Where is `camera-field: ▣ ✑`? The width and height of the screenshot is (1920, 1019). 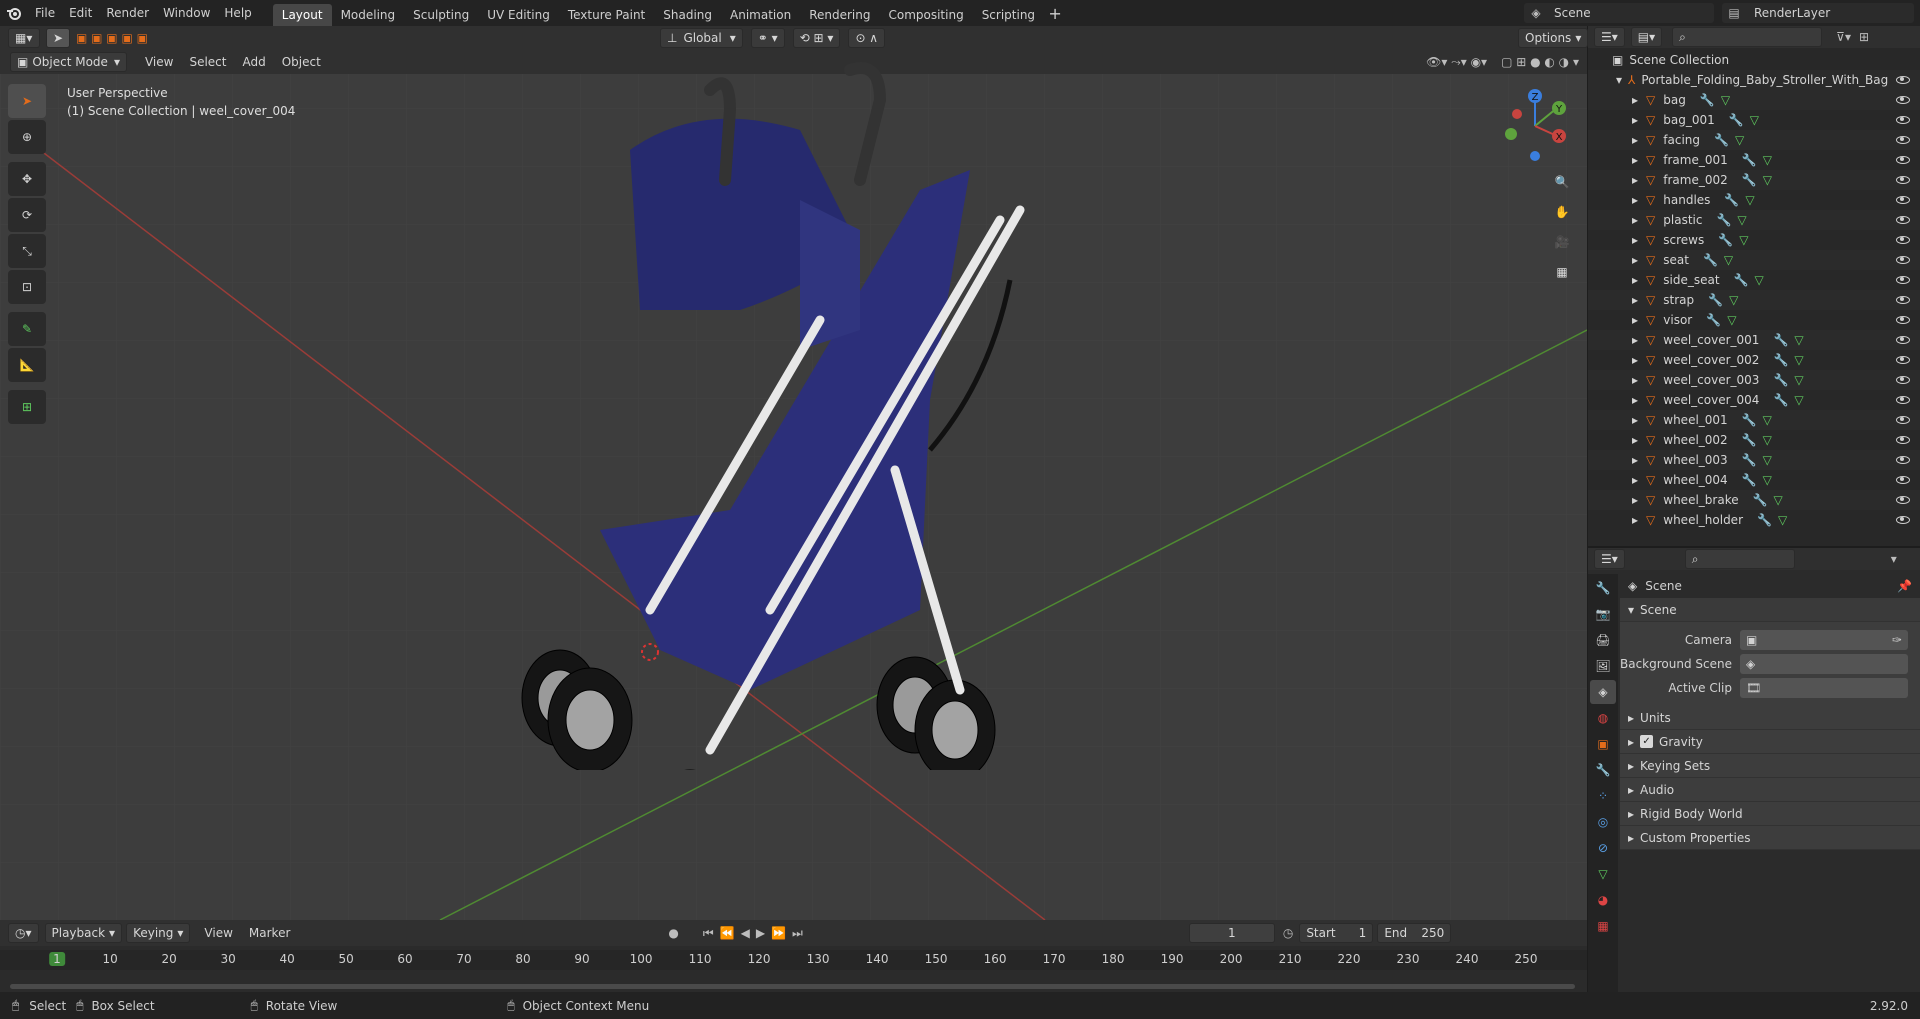 camera-field: ▣ ✑ is located at coordinates (1824, 640).